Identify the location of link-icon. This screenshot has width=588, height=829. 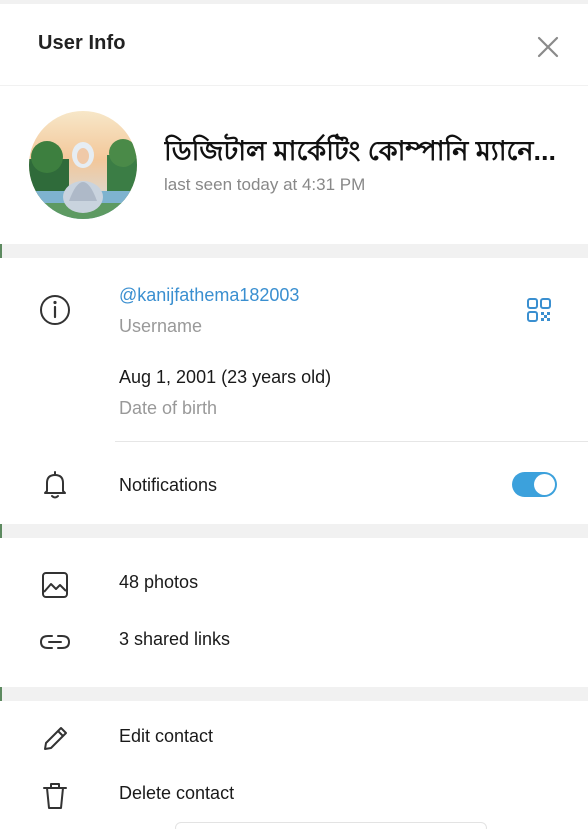
(55, 642).